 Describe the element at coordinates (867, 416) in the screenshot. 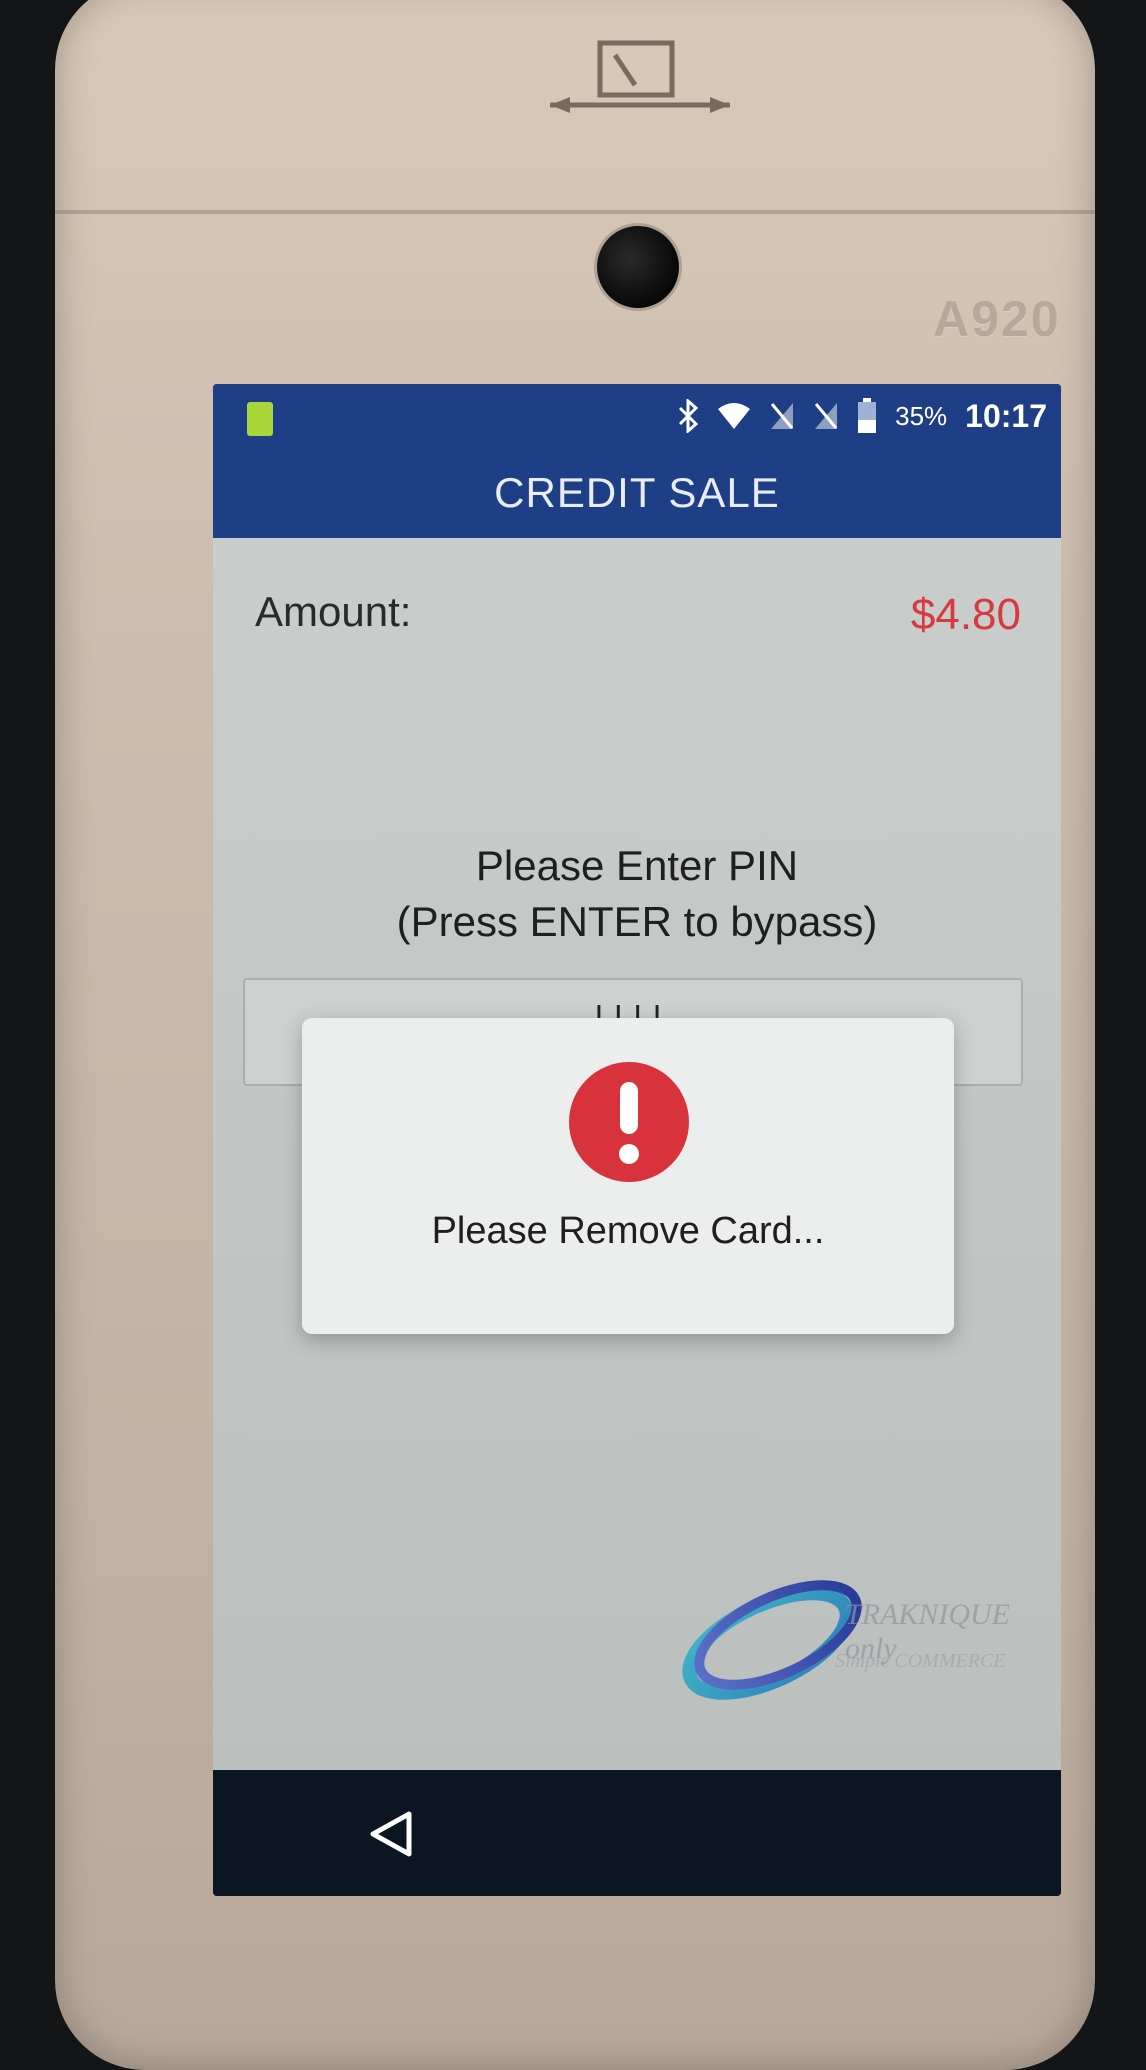

I see `battery-icon` at that location.